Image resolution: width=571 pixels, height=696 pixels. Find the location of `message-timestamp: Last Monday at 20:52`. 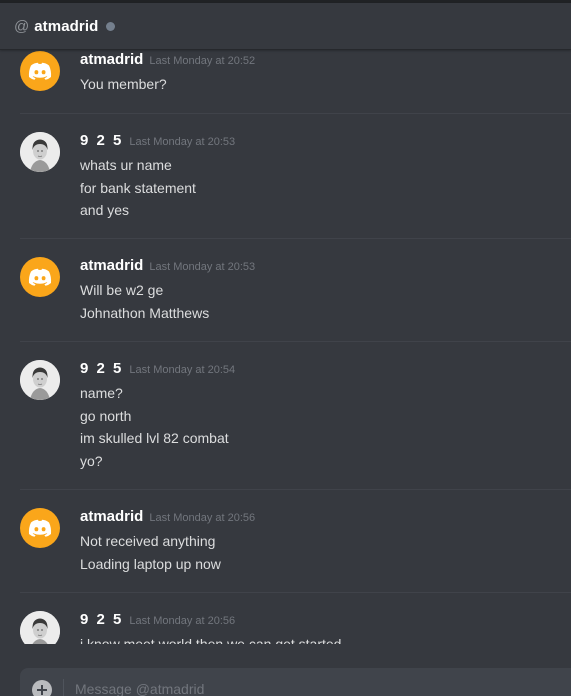

message-timestamp: Last Monday at 20:52 is located at coordinates (202, 61).